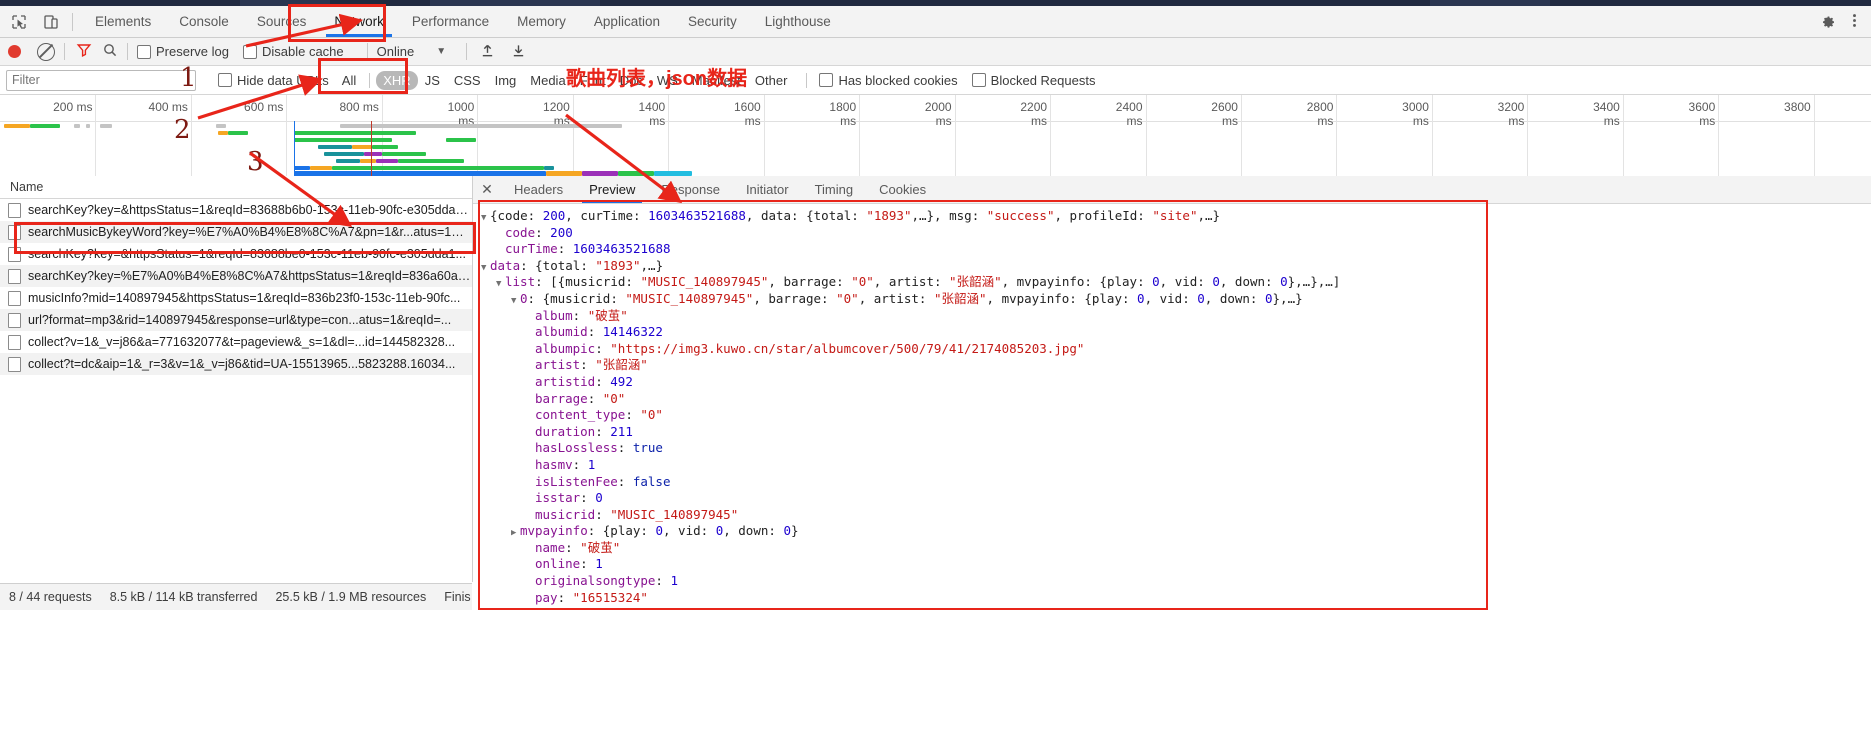 This screenshot has height=733, width=1871. I want to click on filter-type-manifest: Manifest, so click(716, 80).